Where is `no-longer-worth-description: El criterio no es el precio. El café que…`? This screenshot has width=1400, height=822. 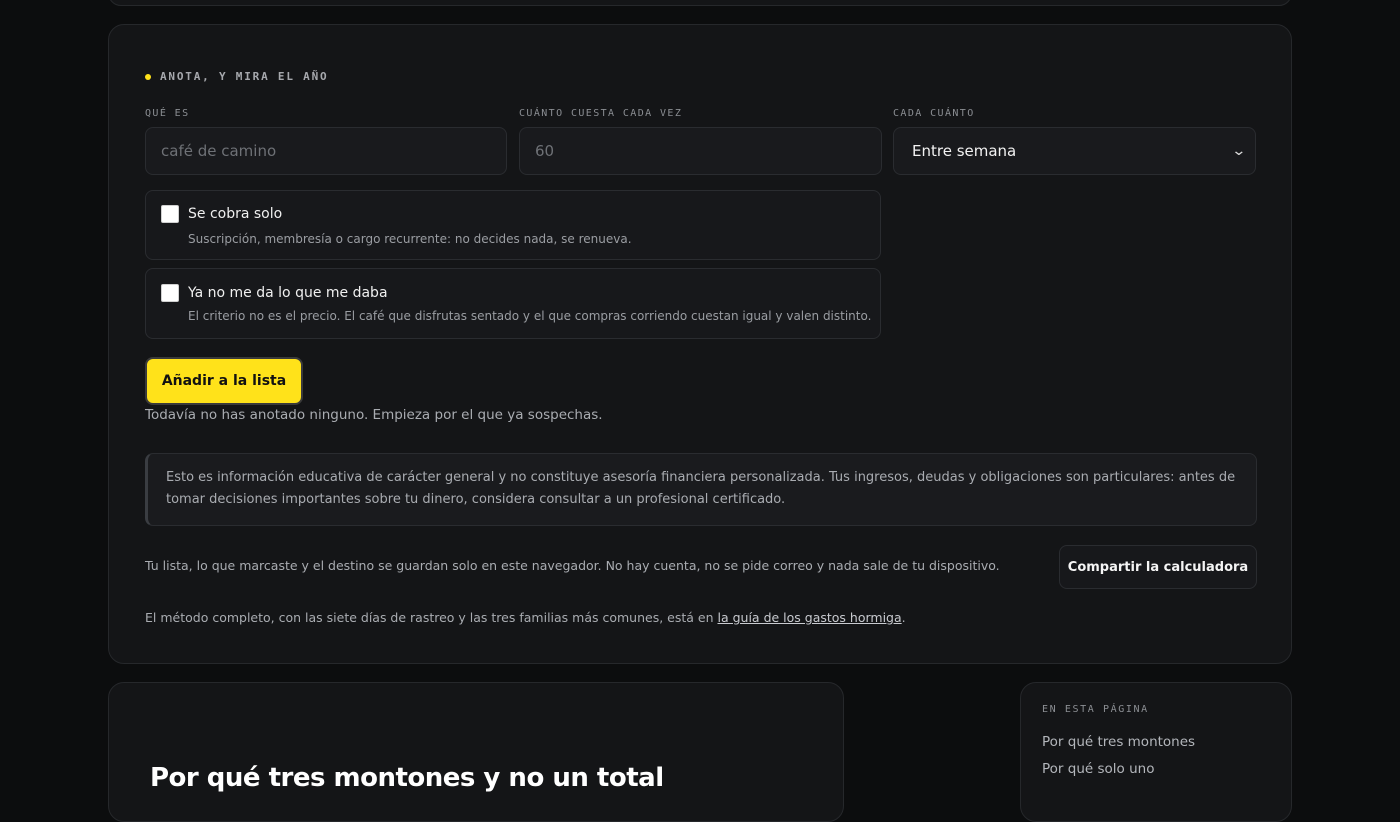 no-longer-worth-description: El criterio no es el precio. El café que… is located at coordinates (530, 316).